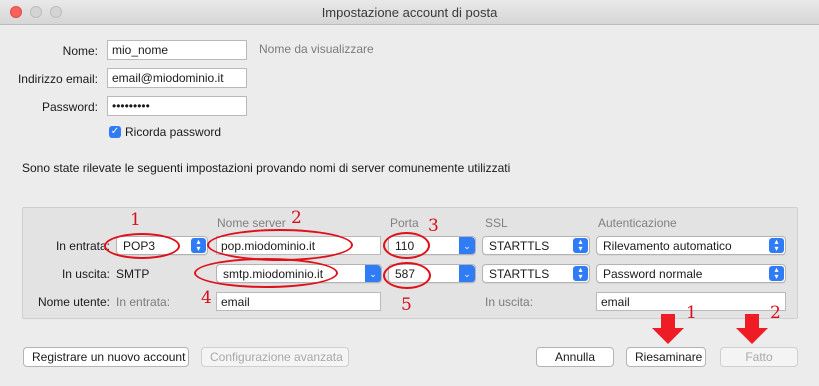 Image resolution: width=819 pixels, height=386 pixels. What do you see at coordinates (298, 301) in the screenshot?
I see `username-incoming-field: email` at bounding box center [298, 301].